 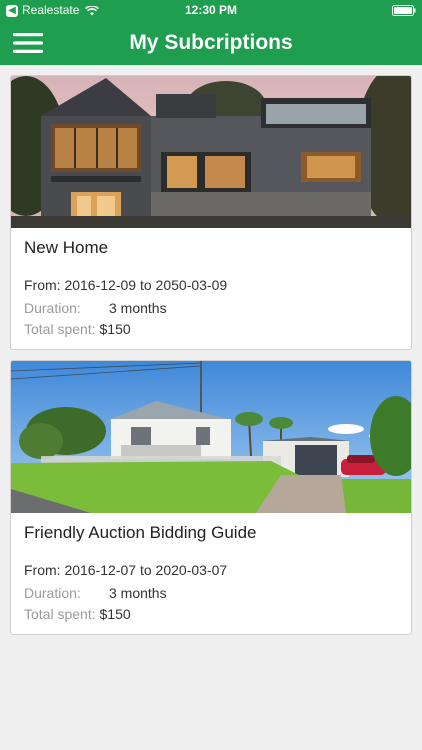 What do you see at coordinates (66, 247) in the screenshot?
I see `subscription-title: New Home` at bounding box center [66, 247].